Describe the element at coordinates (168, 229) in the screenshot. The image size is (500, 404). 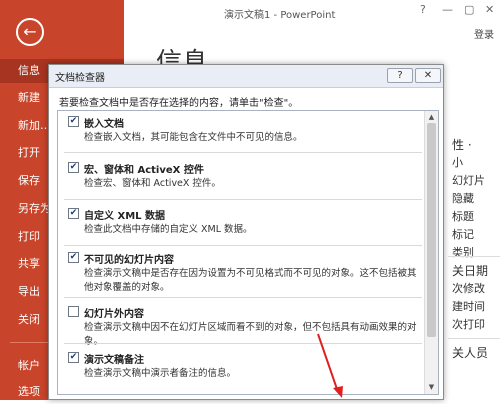
I see `item-description: 检查此文档中存储的自定义 XML 数据。` at that location.